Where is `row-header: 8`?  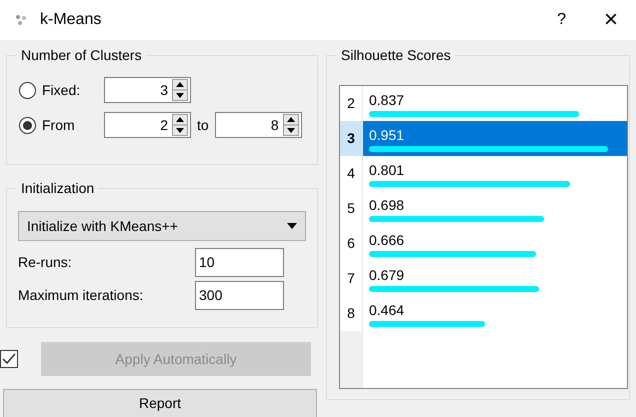
row-header: 8 is located at coordinates (351, 313).